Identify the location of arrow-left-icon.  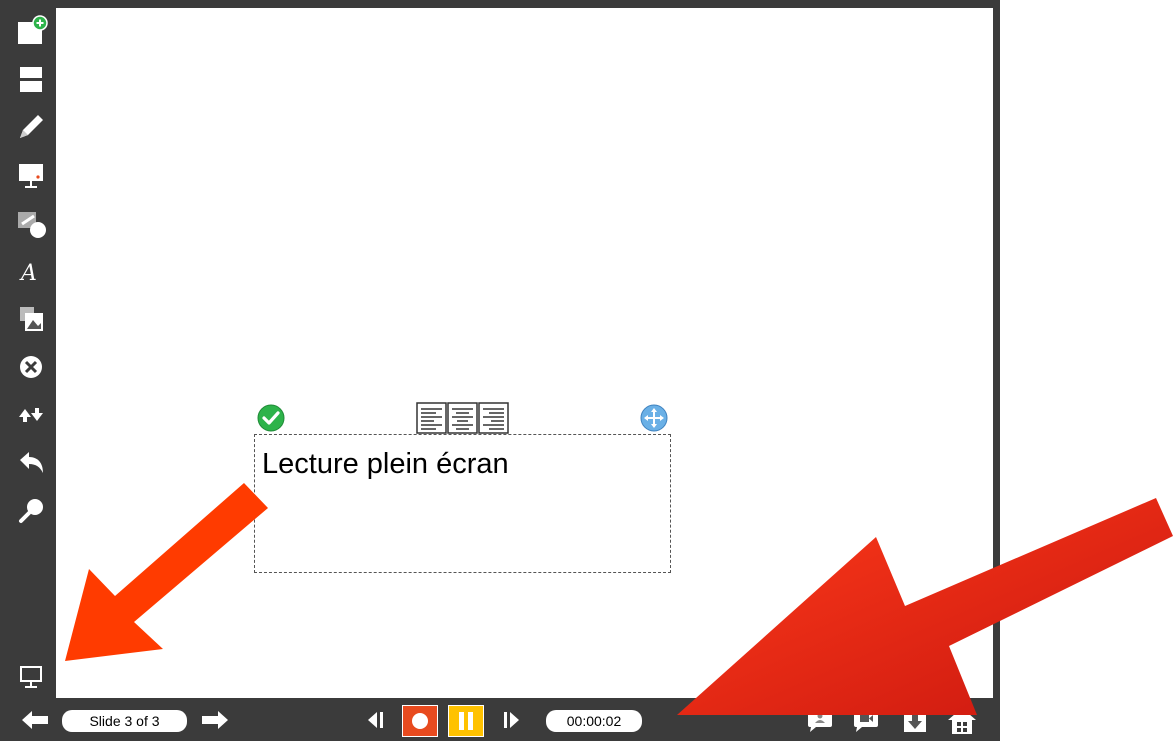
(35, 720).